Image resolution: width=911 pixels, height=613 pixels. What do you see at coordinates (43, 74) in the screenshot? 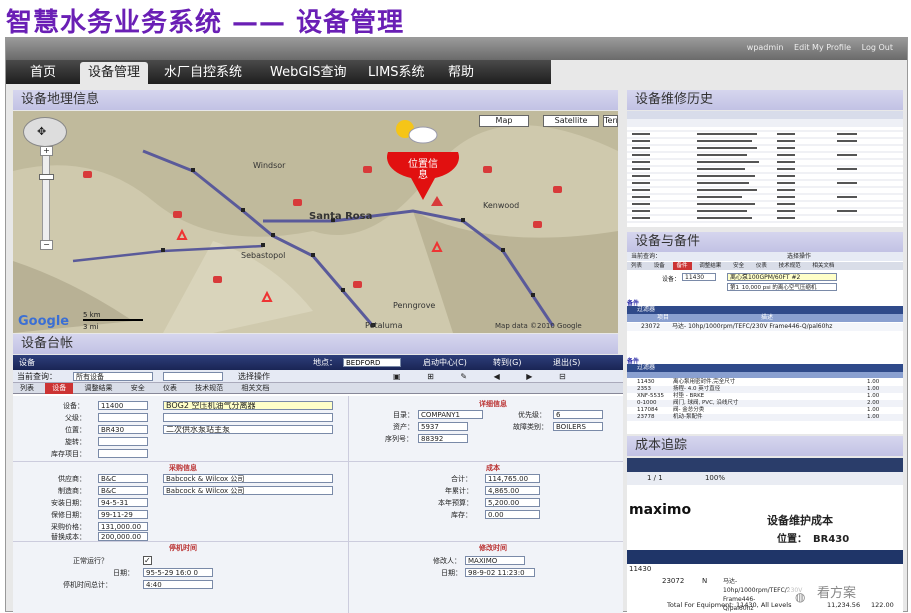
I see `nav-home: 首页` at bounding box center [43, 74].